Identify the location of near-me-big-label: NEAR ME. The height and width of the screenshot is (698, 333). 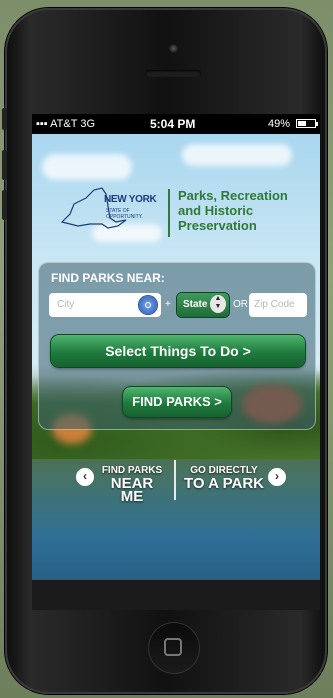
(132, 490).